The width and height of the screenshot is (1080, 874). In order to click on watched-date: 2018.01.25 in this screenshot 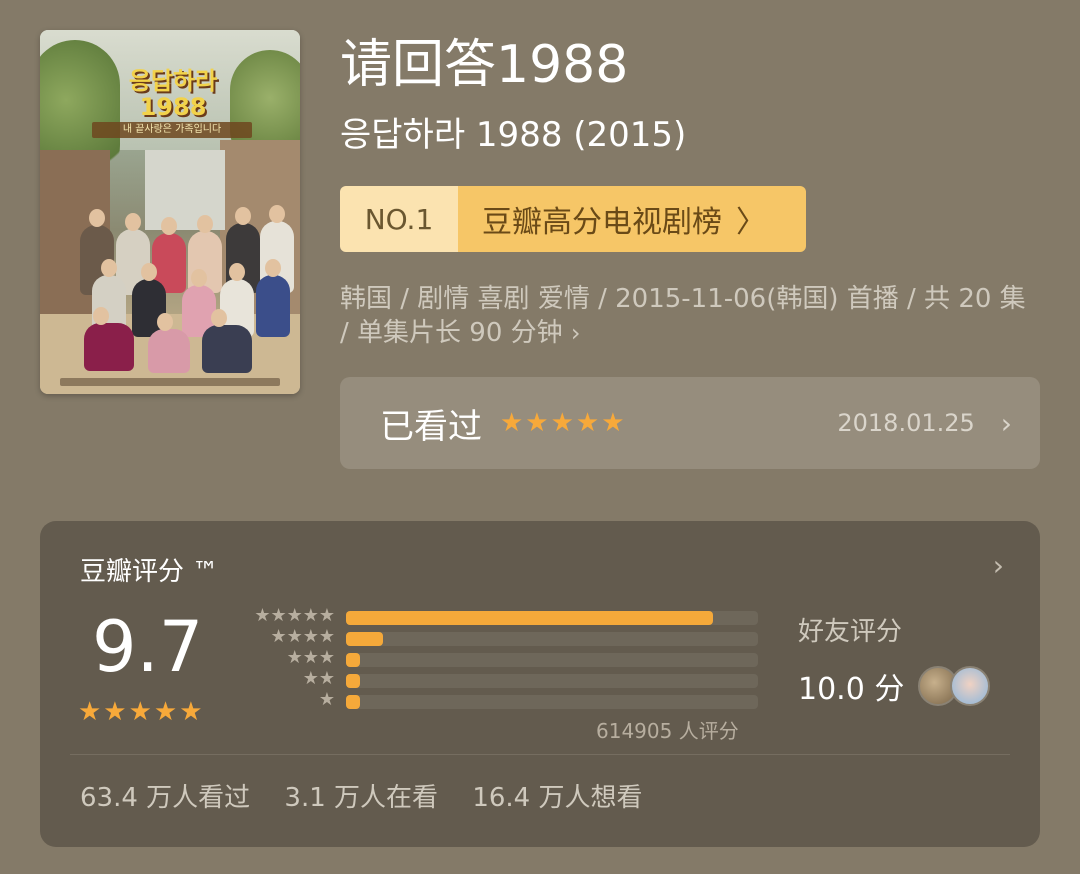, I will do `click(906, 423)`.